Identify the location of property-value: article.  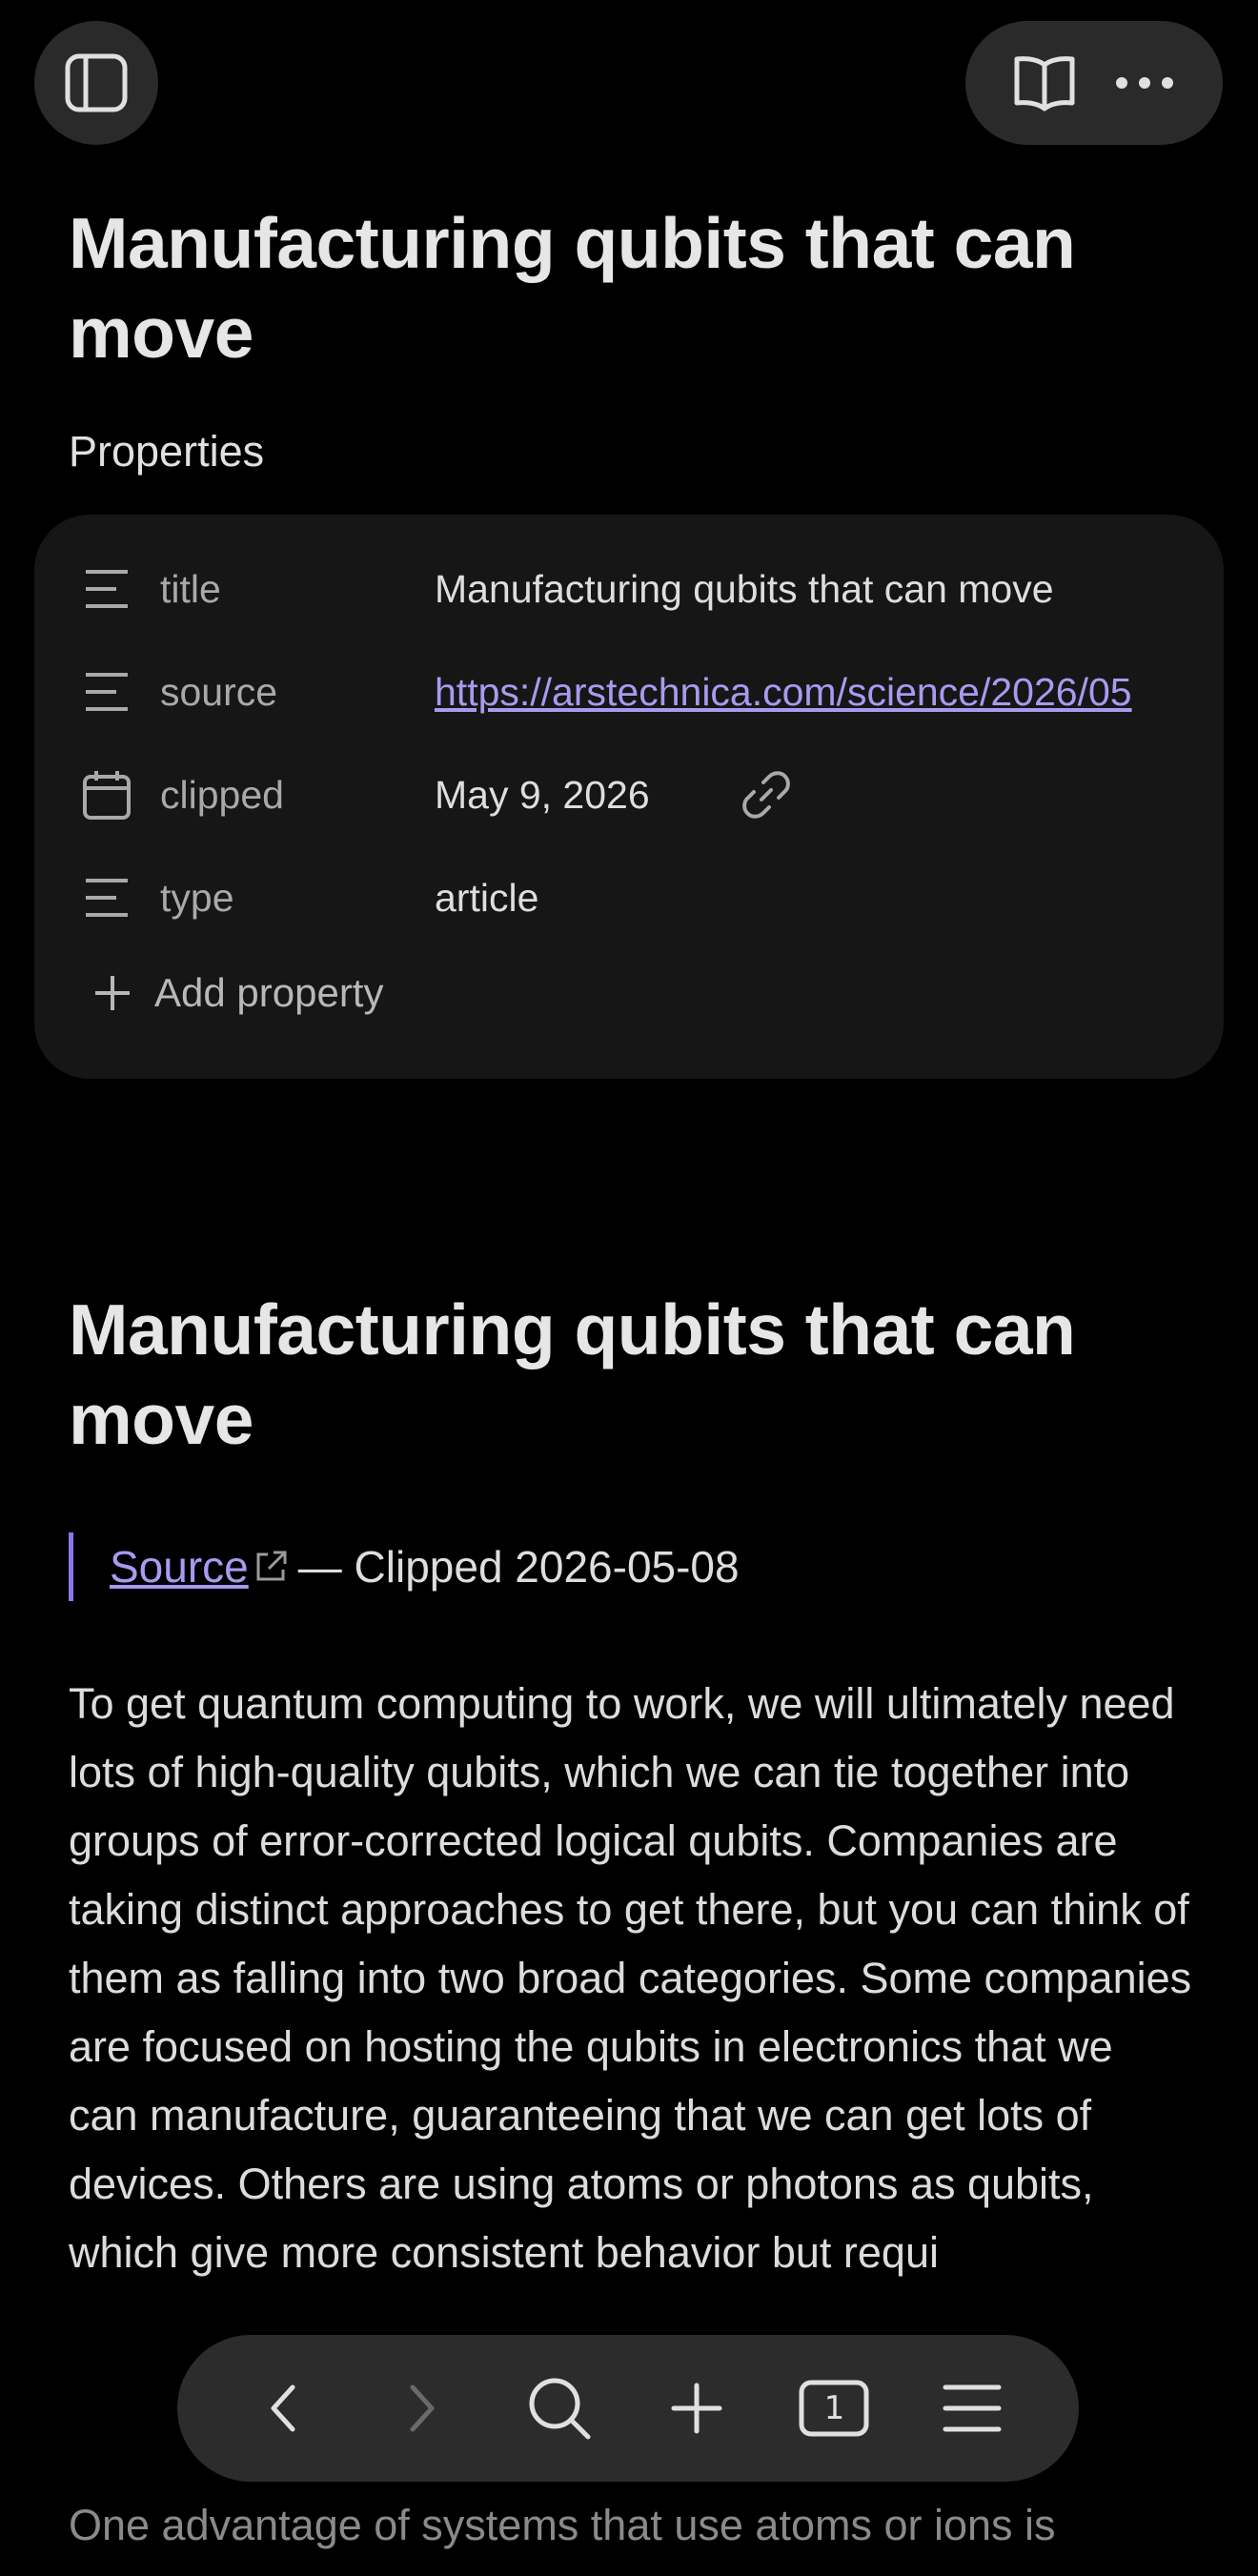
(486, 898).